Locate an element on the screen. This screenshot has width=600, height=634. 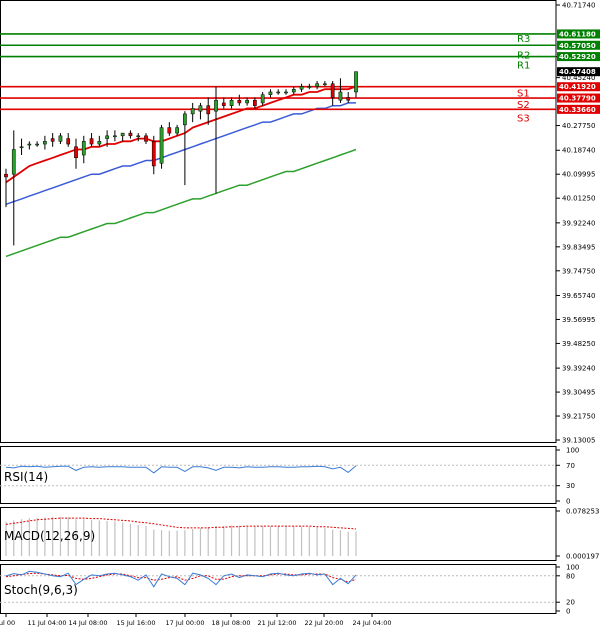
price-ytick-label: 39.13005 is located at coordinates (578, 441).